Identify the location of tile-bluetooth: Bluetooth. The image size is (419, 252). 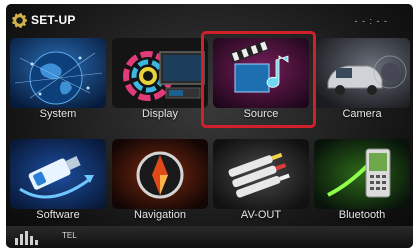
(362, 182).